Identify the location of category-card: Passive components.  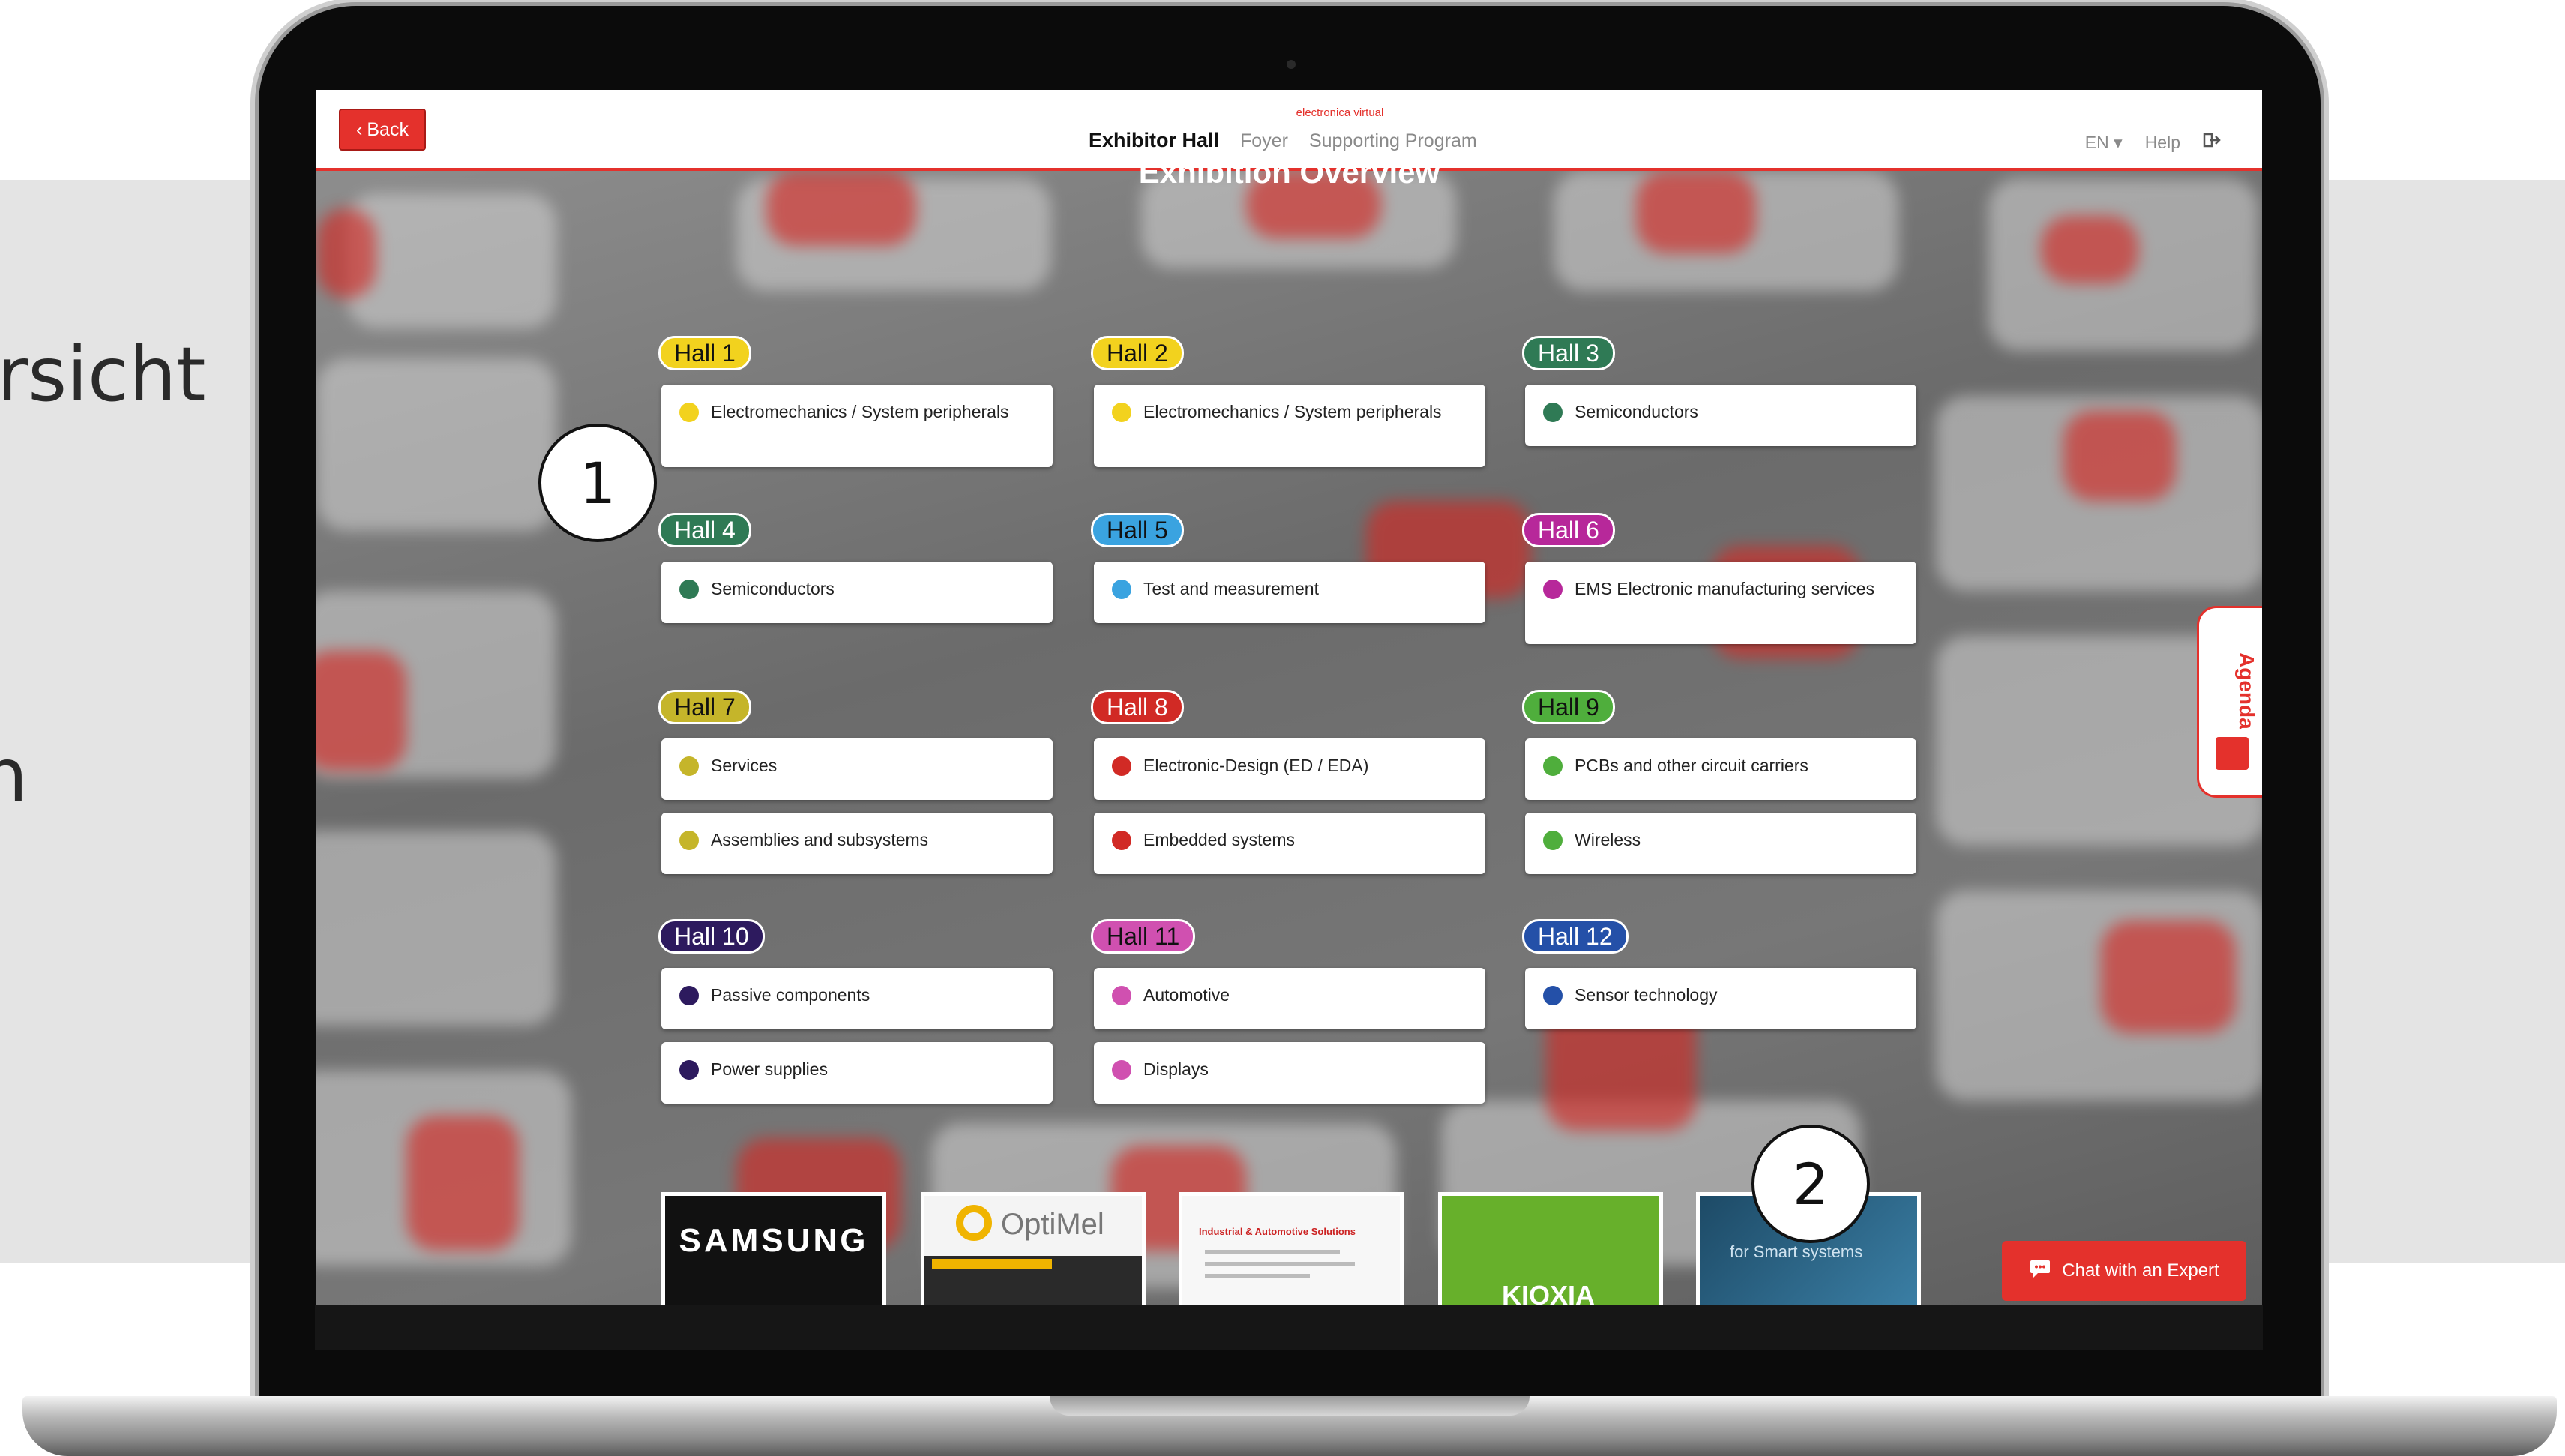
(857, 998).